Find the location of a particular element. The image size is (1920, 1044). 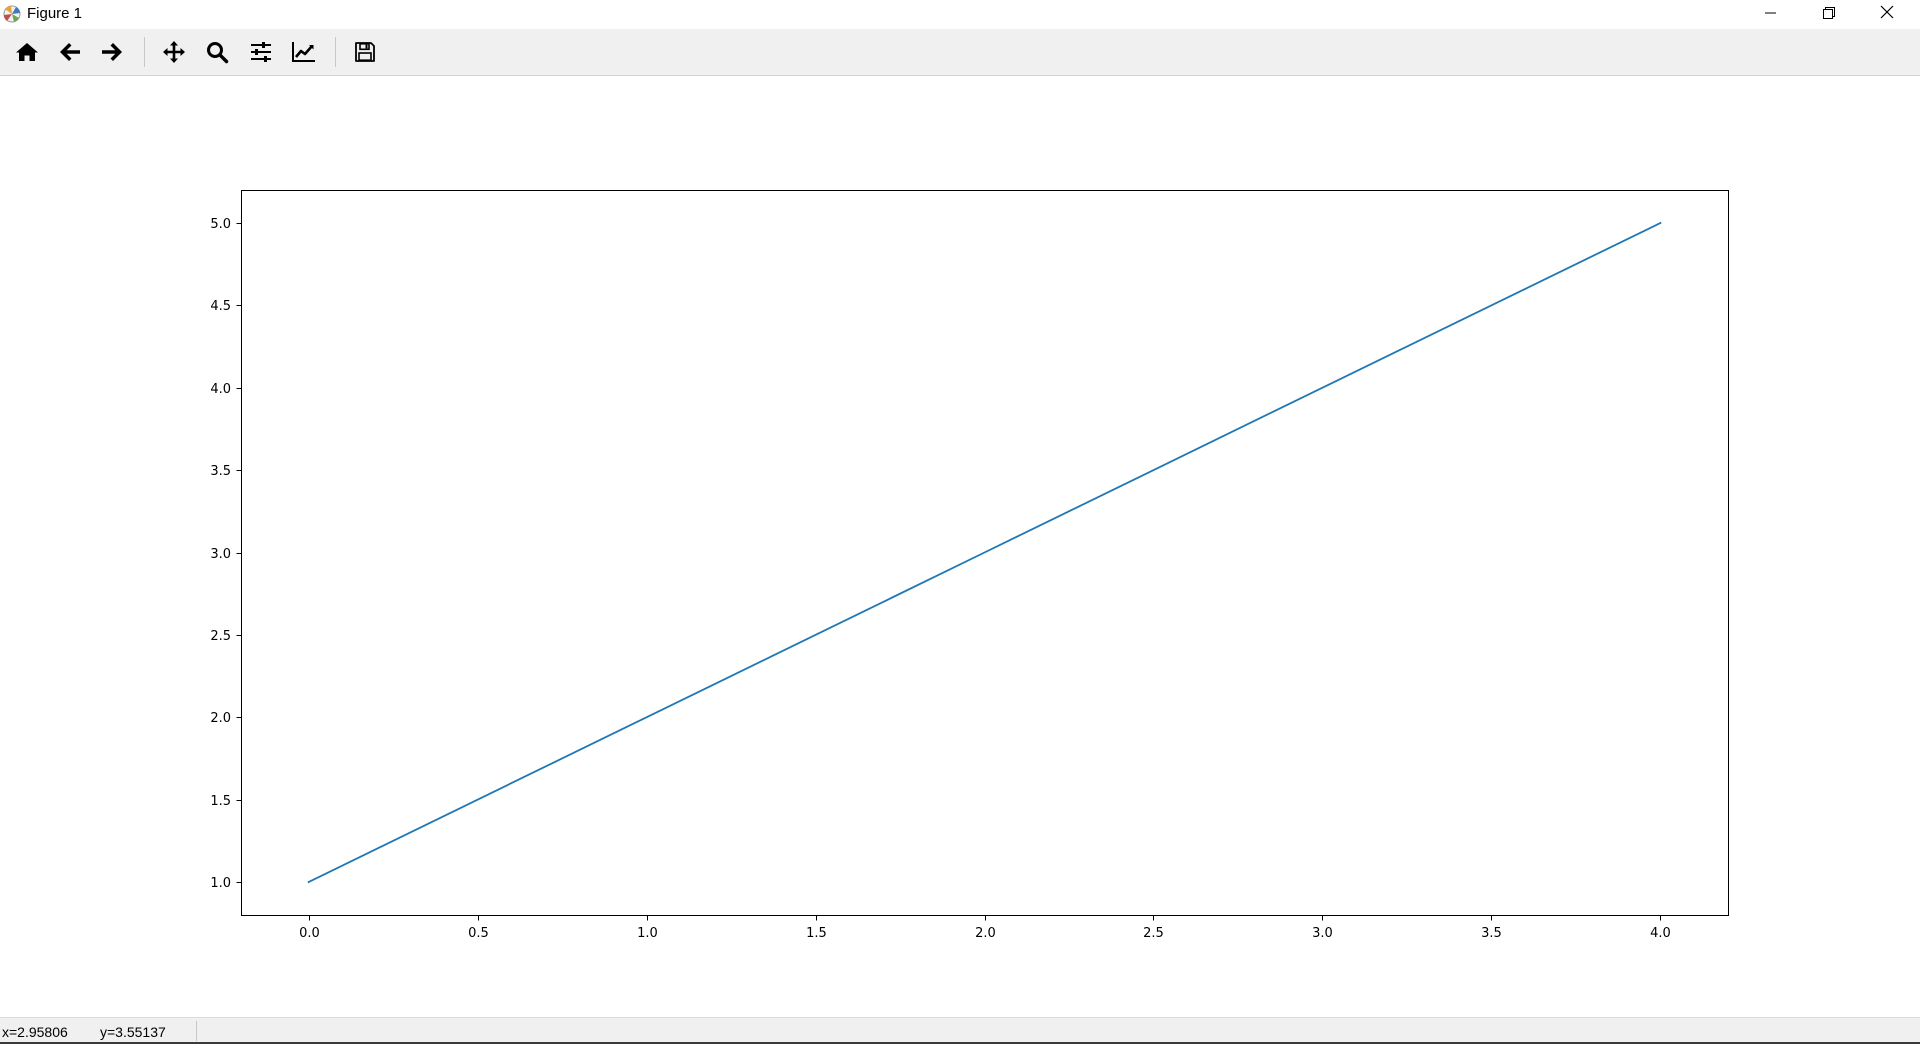

floppy-disk-icon is located at coordinates (365, 52).